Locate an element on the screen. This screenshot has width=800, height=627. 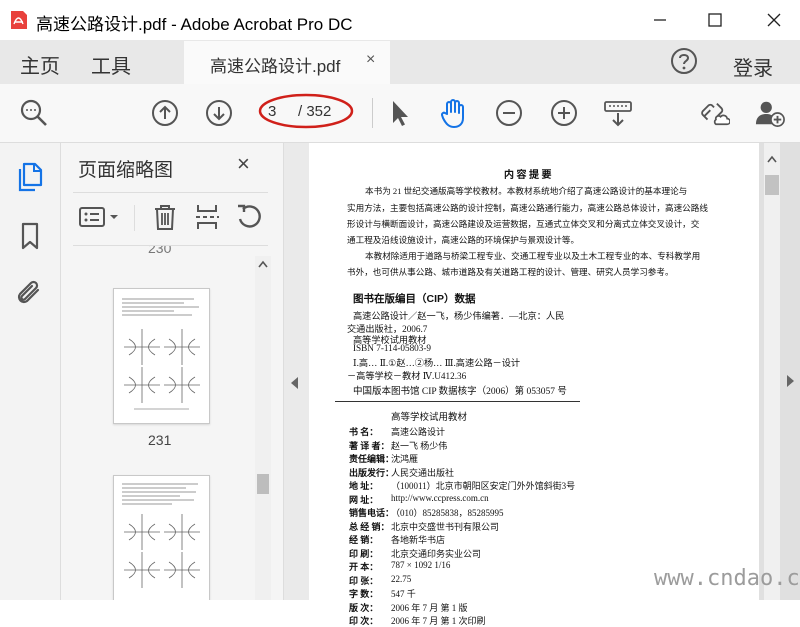
title-bar: 高速公路设计.pdf - Adobe Acrobat Pro DC is located at coordinates (400, 20).